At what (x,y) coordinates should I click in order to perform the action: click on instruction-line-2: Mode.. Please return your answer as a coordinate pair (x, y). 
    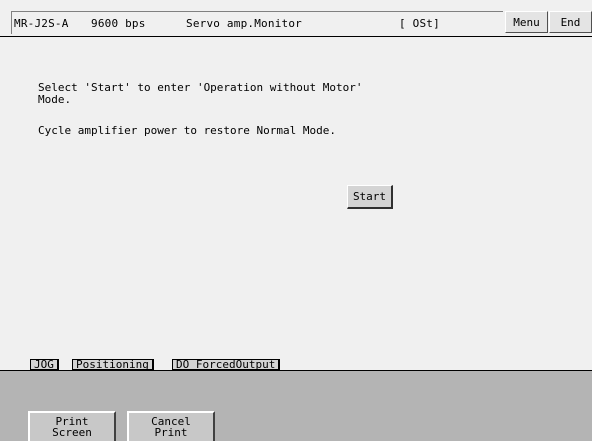
    Looking at the image, I should click on (55, 99).